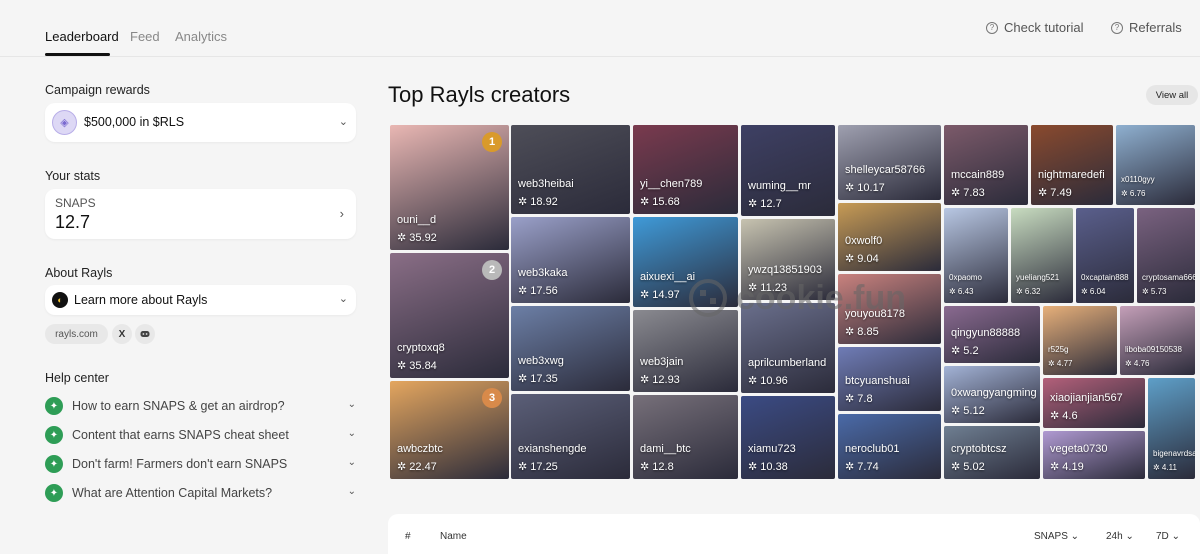 The height and width of the screenshot is (554, 1200). I want to click on creator-name: 0xpaomo, so click(965, 277).